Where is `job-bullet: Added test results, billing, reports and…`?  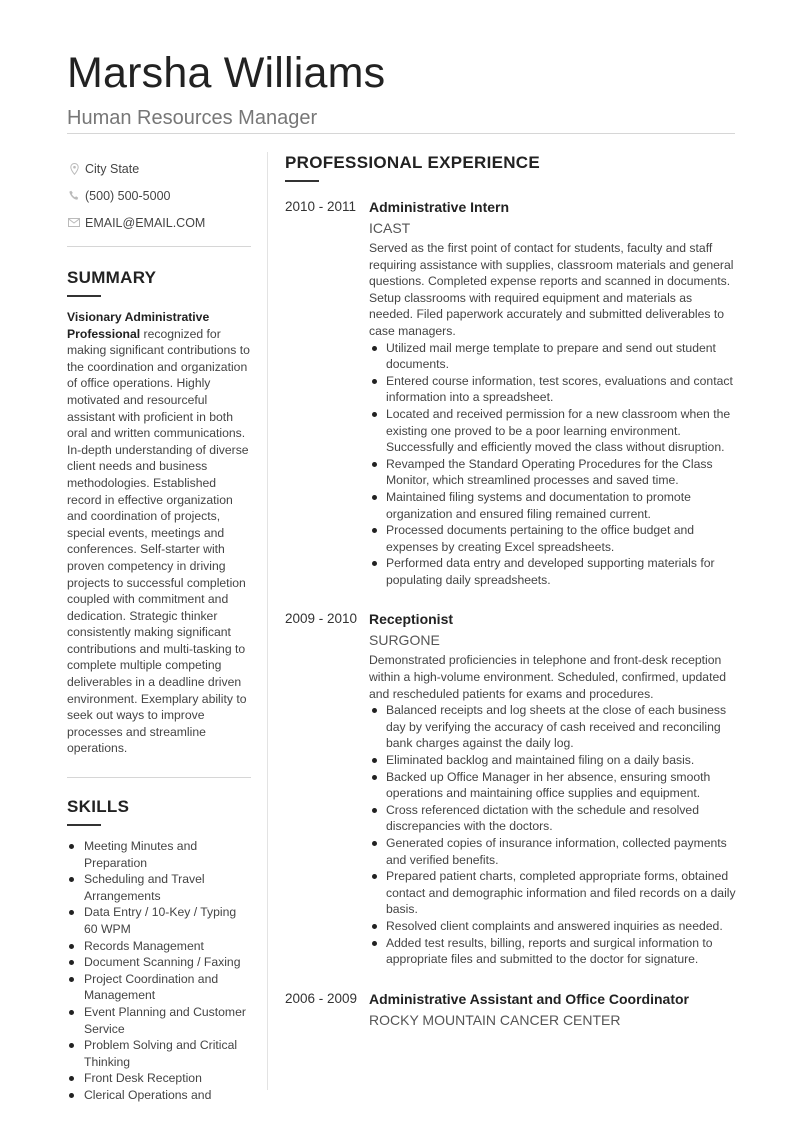
job-bullet: Added test results, billing, reports and… is located at coordinates (554, 951).